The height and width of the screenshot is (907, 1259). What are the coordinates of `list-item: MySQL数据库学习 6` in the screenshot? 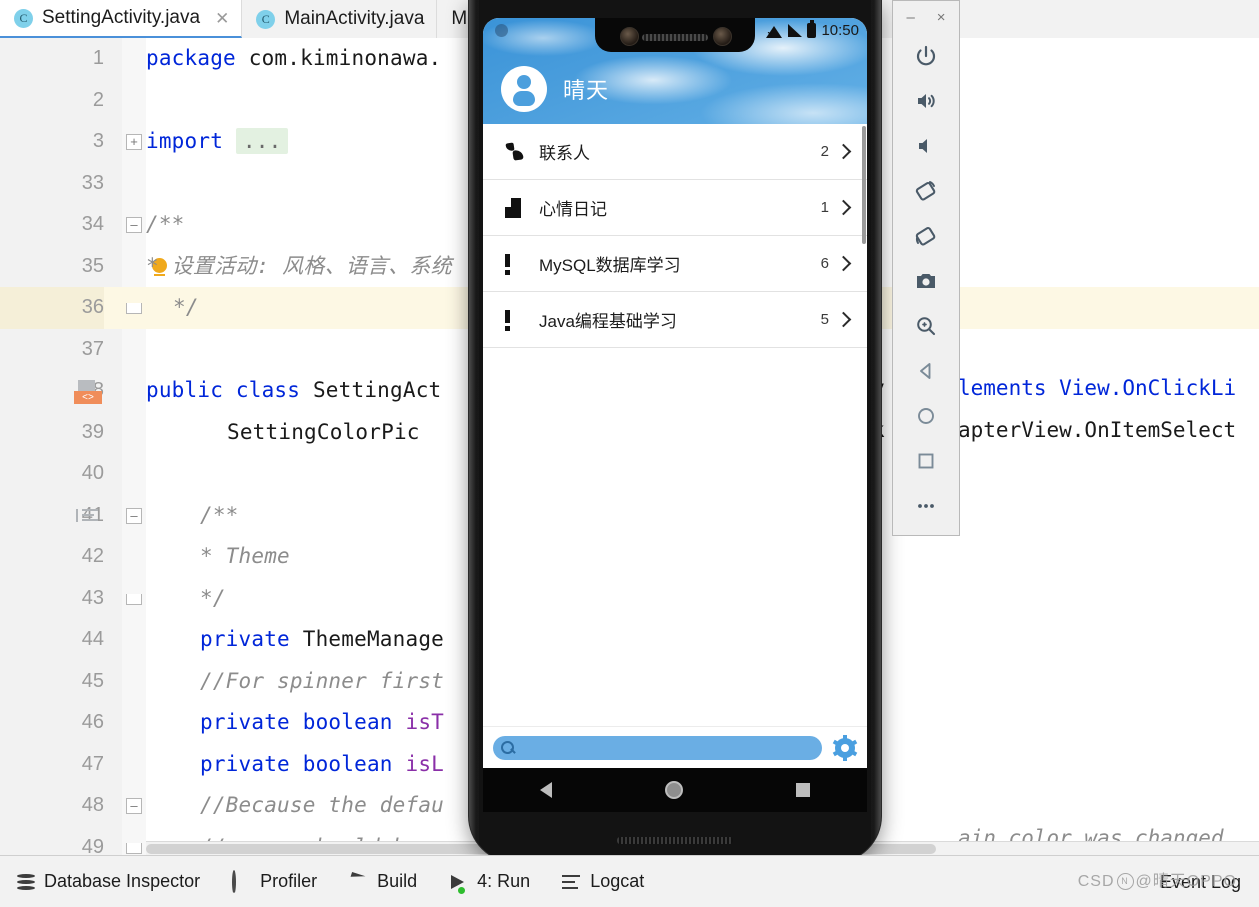 It's located at (675, 264).